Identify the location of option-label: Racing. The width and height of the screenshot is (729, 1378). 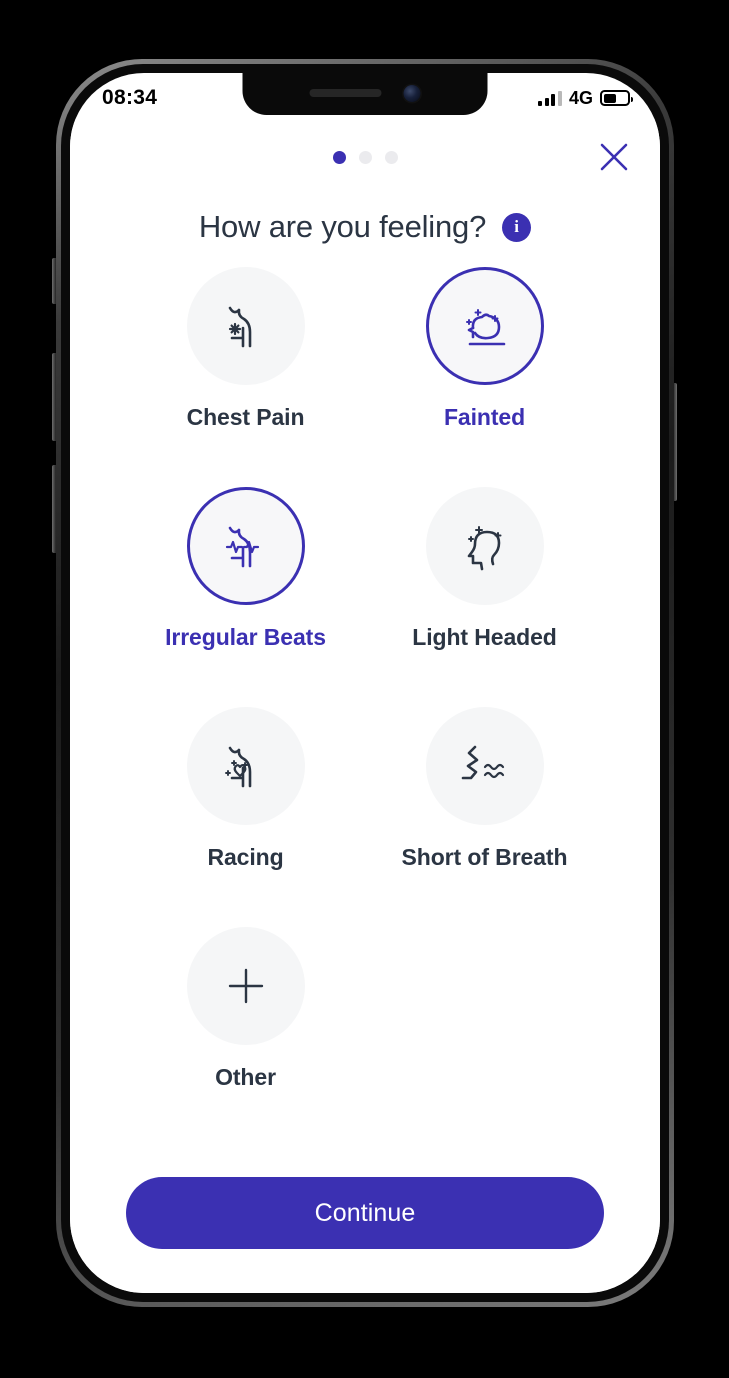
(245, 857).